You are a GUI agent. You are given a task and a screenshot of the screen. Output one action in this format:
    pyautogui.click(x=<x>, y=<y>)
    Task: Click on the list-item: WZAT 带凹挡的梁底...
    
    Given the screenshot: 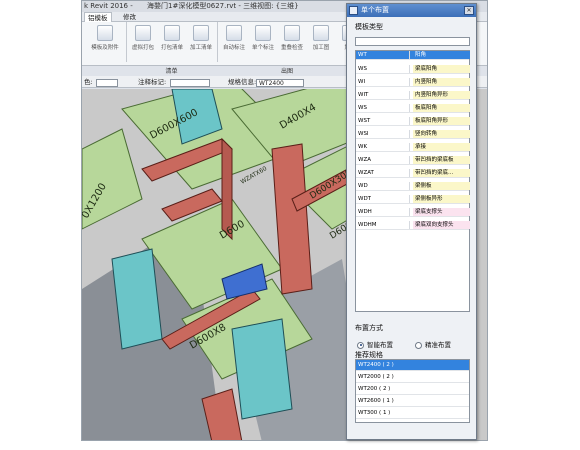 What is the action you would take?
    pyautogui.click(x=413, y=173)
    